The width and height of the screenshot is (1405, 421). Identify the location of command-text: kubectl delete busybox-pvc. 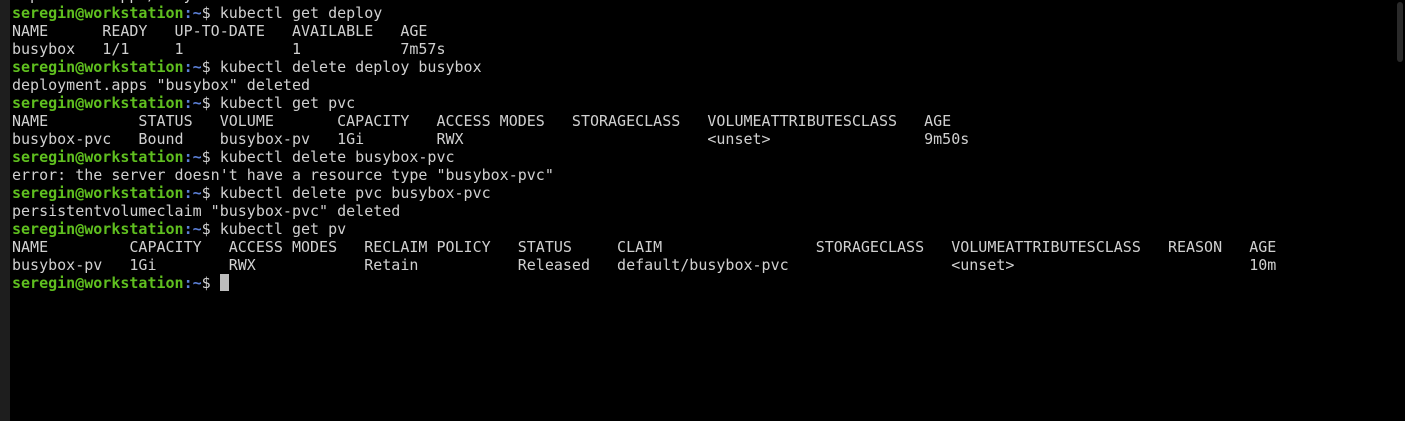
(337, 157).